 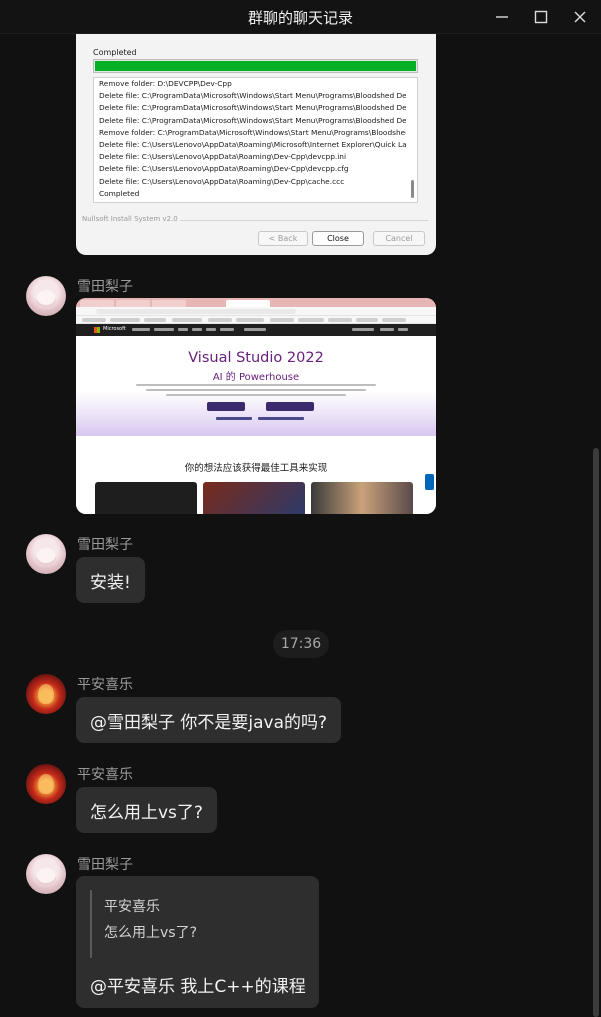 I want to click on chat-scrollbar, so click(x=596, y=732).